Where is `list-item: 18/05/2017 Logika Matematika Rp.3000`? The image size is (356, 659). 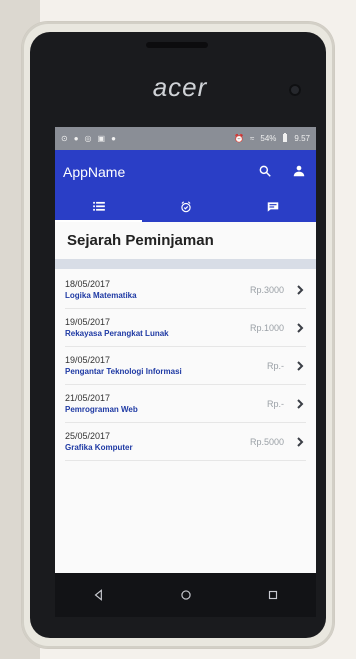
list-item: 18/05/2017 Logika Matematika Rp.3000 is located at coordinates (185, 290).